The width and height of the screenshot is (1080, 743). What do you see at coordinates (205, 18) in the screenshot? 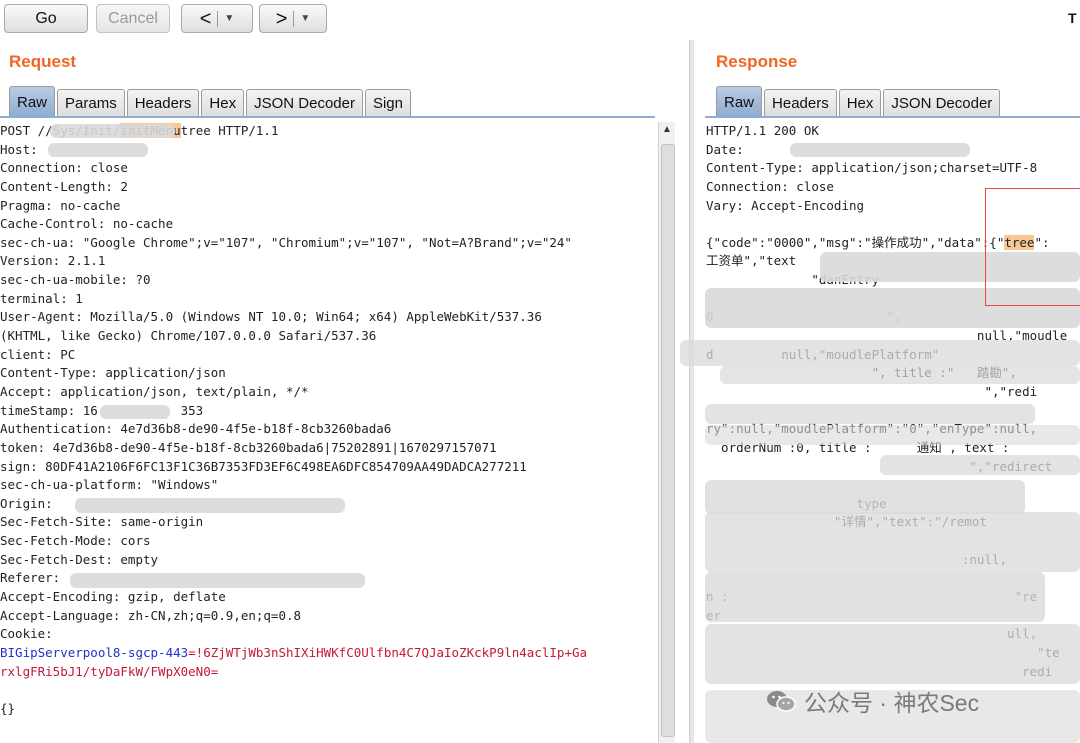
I see `back-arrow-icon: <` at bounding box center [205, 18].